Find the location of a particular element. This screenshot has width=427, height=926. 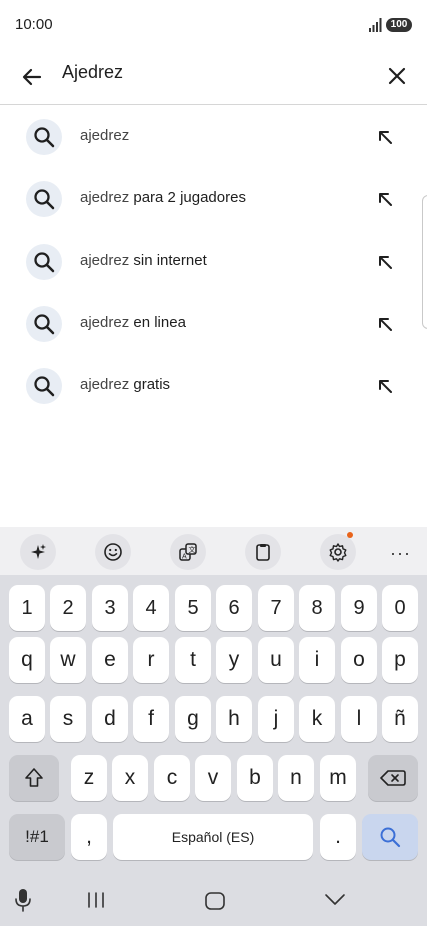

key: s is located at coordinates (68, 719).